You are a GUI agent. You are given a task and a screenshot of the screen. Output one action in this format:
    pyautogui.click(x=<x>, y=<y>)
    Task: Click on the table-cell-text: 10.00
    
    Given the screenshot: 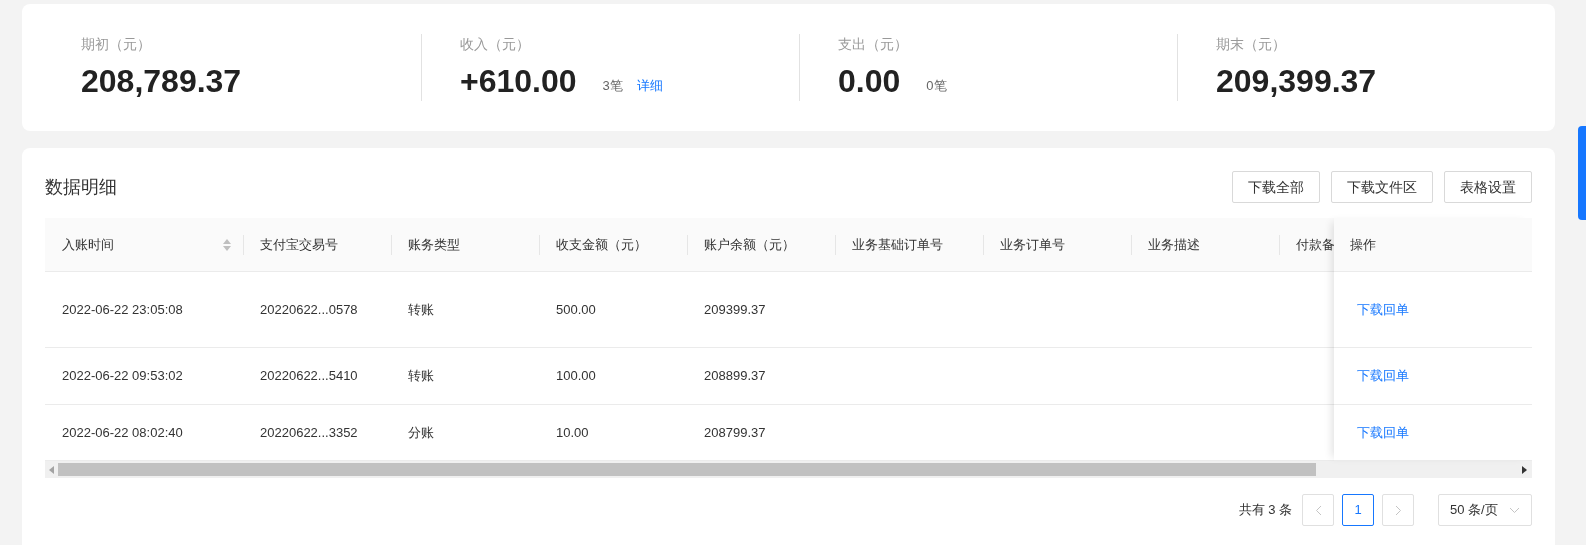 What is the action you would take?
    pyautogui.click(x=572, y=432)
    